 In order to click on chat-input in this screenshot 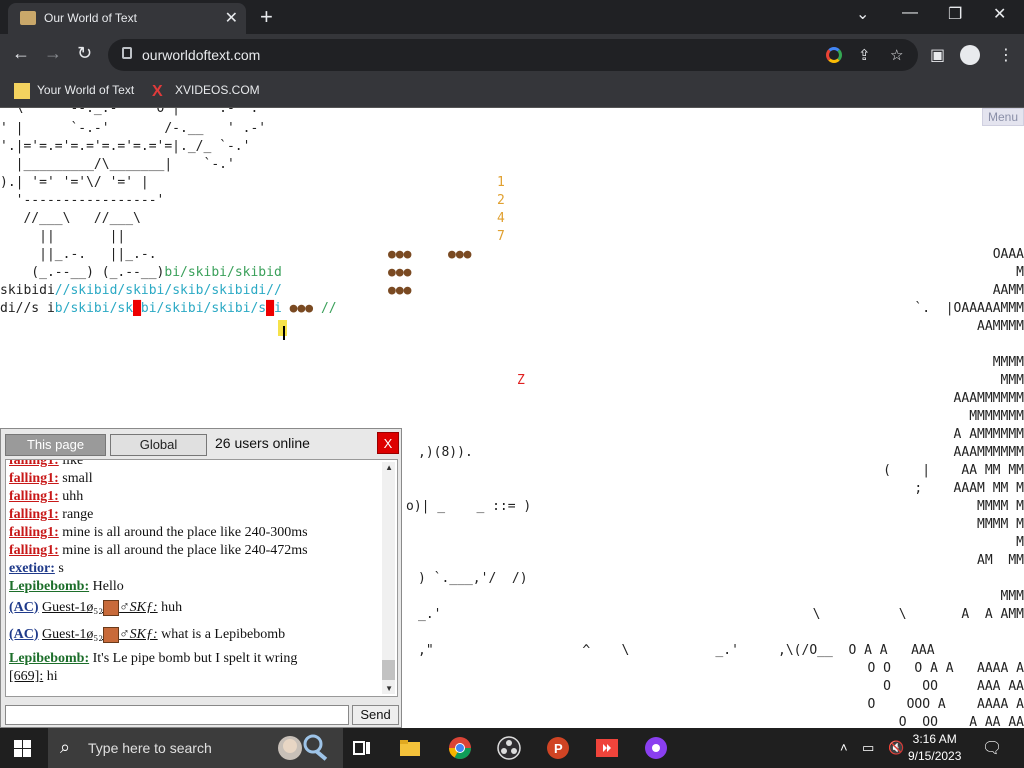, I will do `click(177, 715)`.